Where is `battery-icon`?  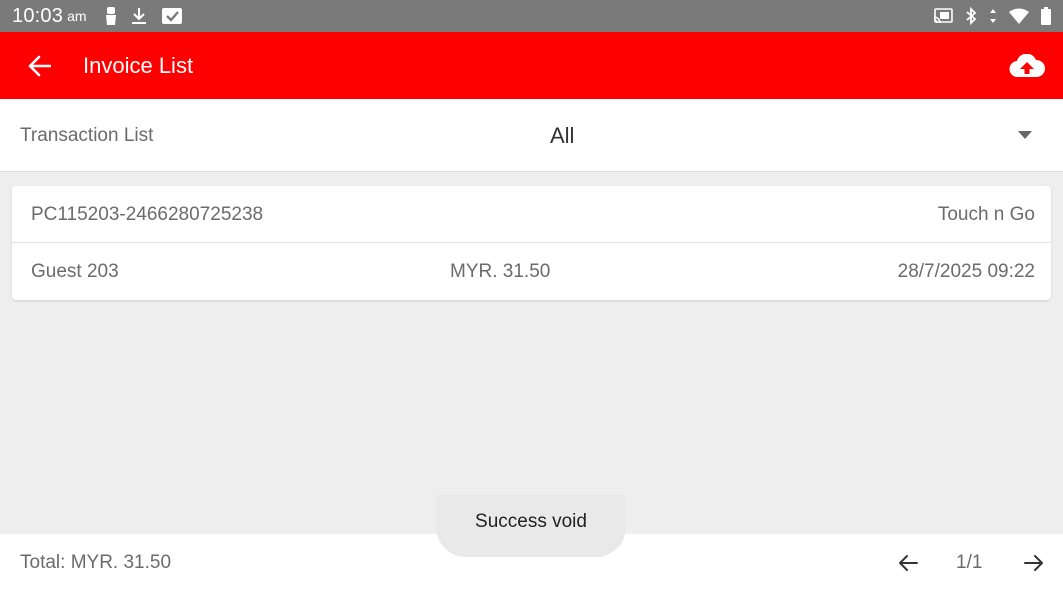 battery-icon is located at coordinates (1046, 16).